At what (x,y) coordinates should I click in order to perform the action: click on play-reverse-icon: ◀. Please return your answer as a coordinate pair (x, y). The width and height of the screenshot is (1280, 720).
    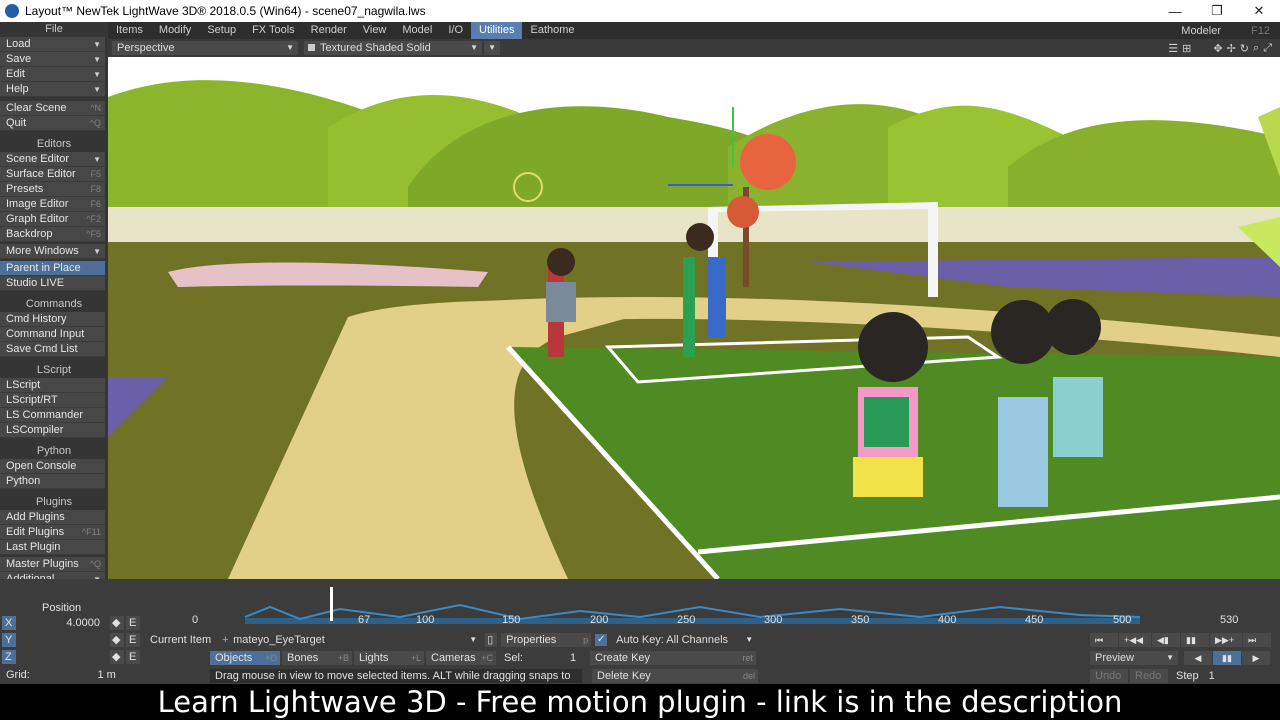
    Looking at the image, I should click on (1198, 657).